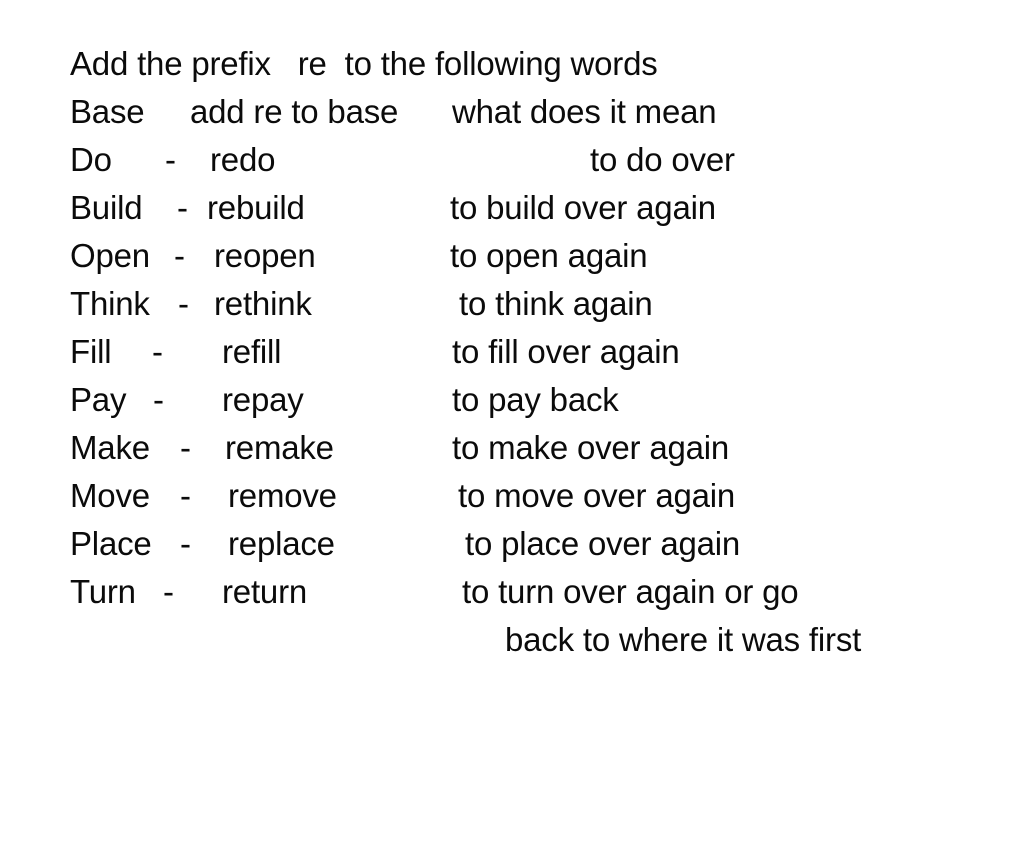  I want to click on meaning-continuation-text: back to where it was first, so click(683, 639).